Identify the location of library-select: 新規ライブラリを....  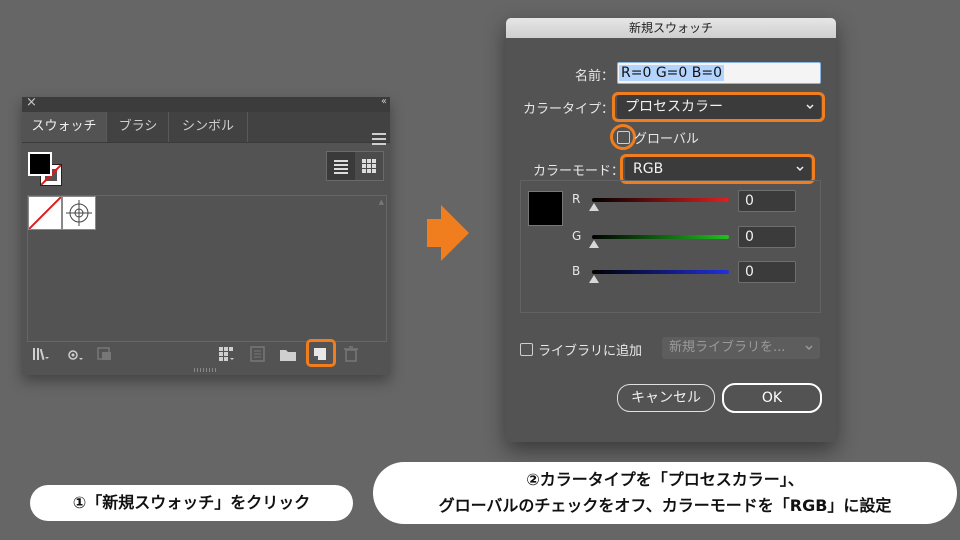
(741, 348).